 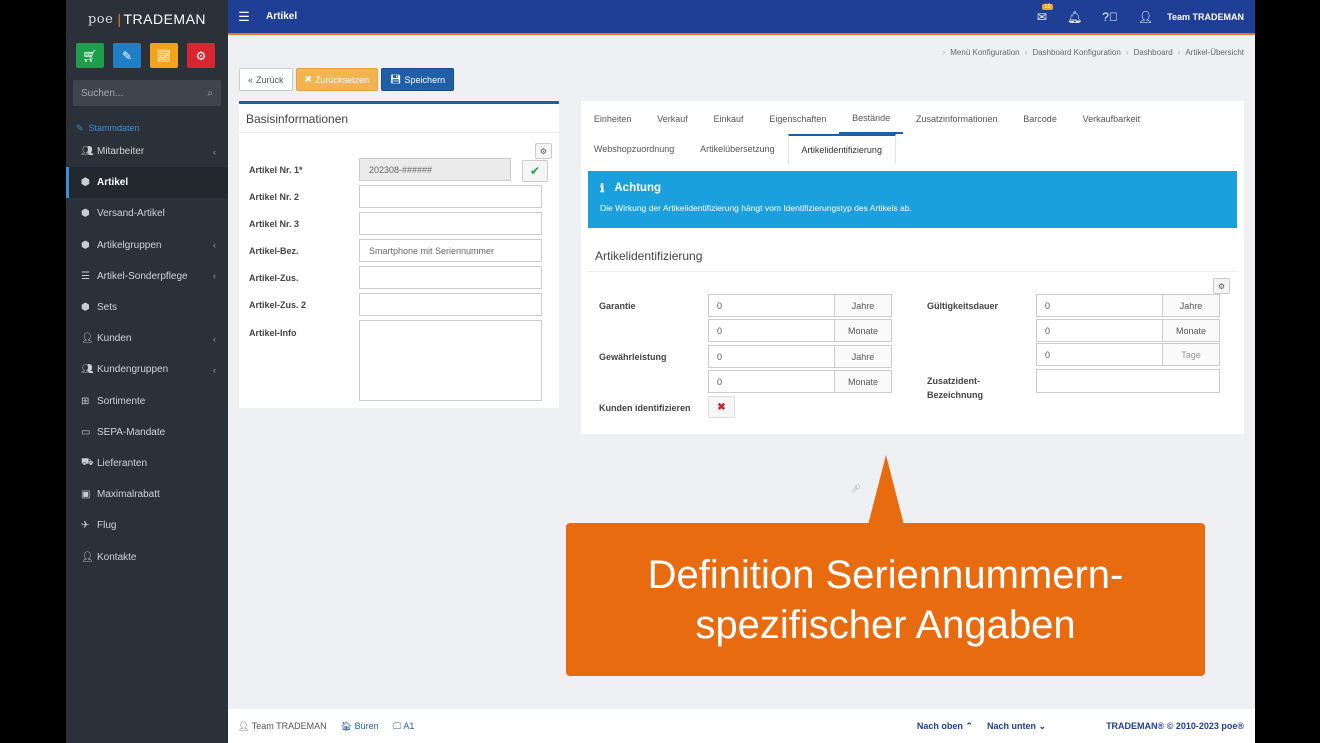 What do you see at coordinates (729, 119) in the screenshot?
I see `tab: Einkauf` at bounding box center [729, 119].